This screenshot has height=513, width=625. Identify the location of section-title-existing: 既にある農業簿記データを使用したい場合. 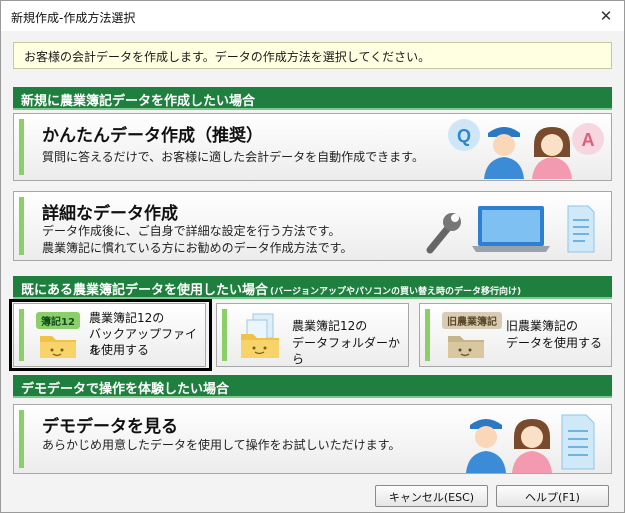
(145, 290).